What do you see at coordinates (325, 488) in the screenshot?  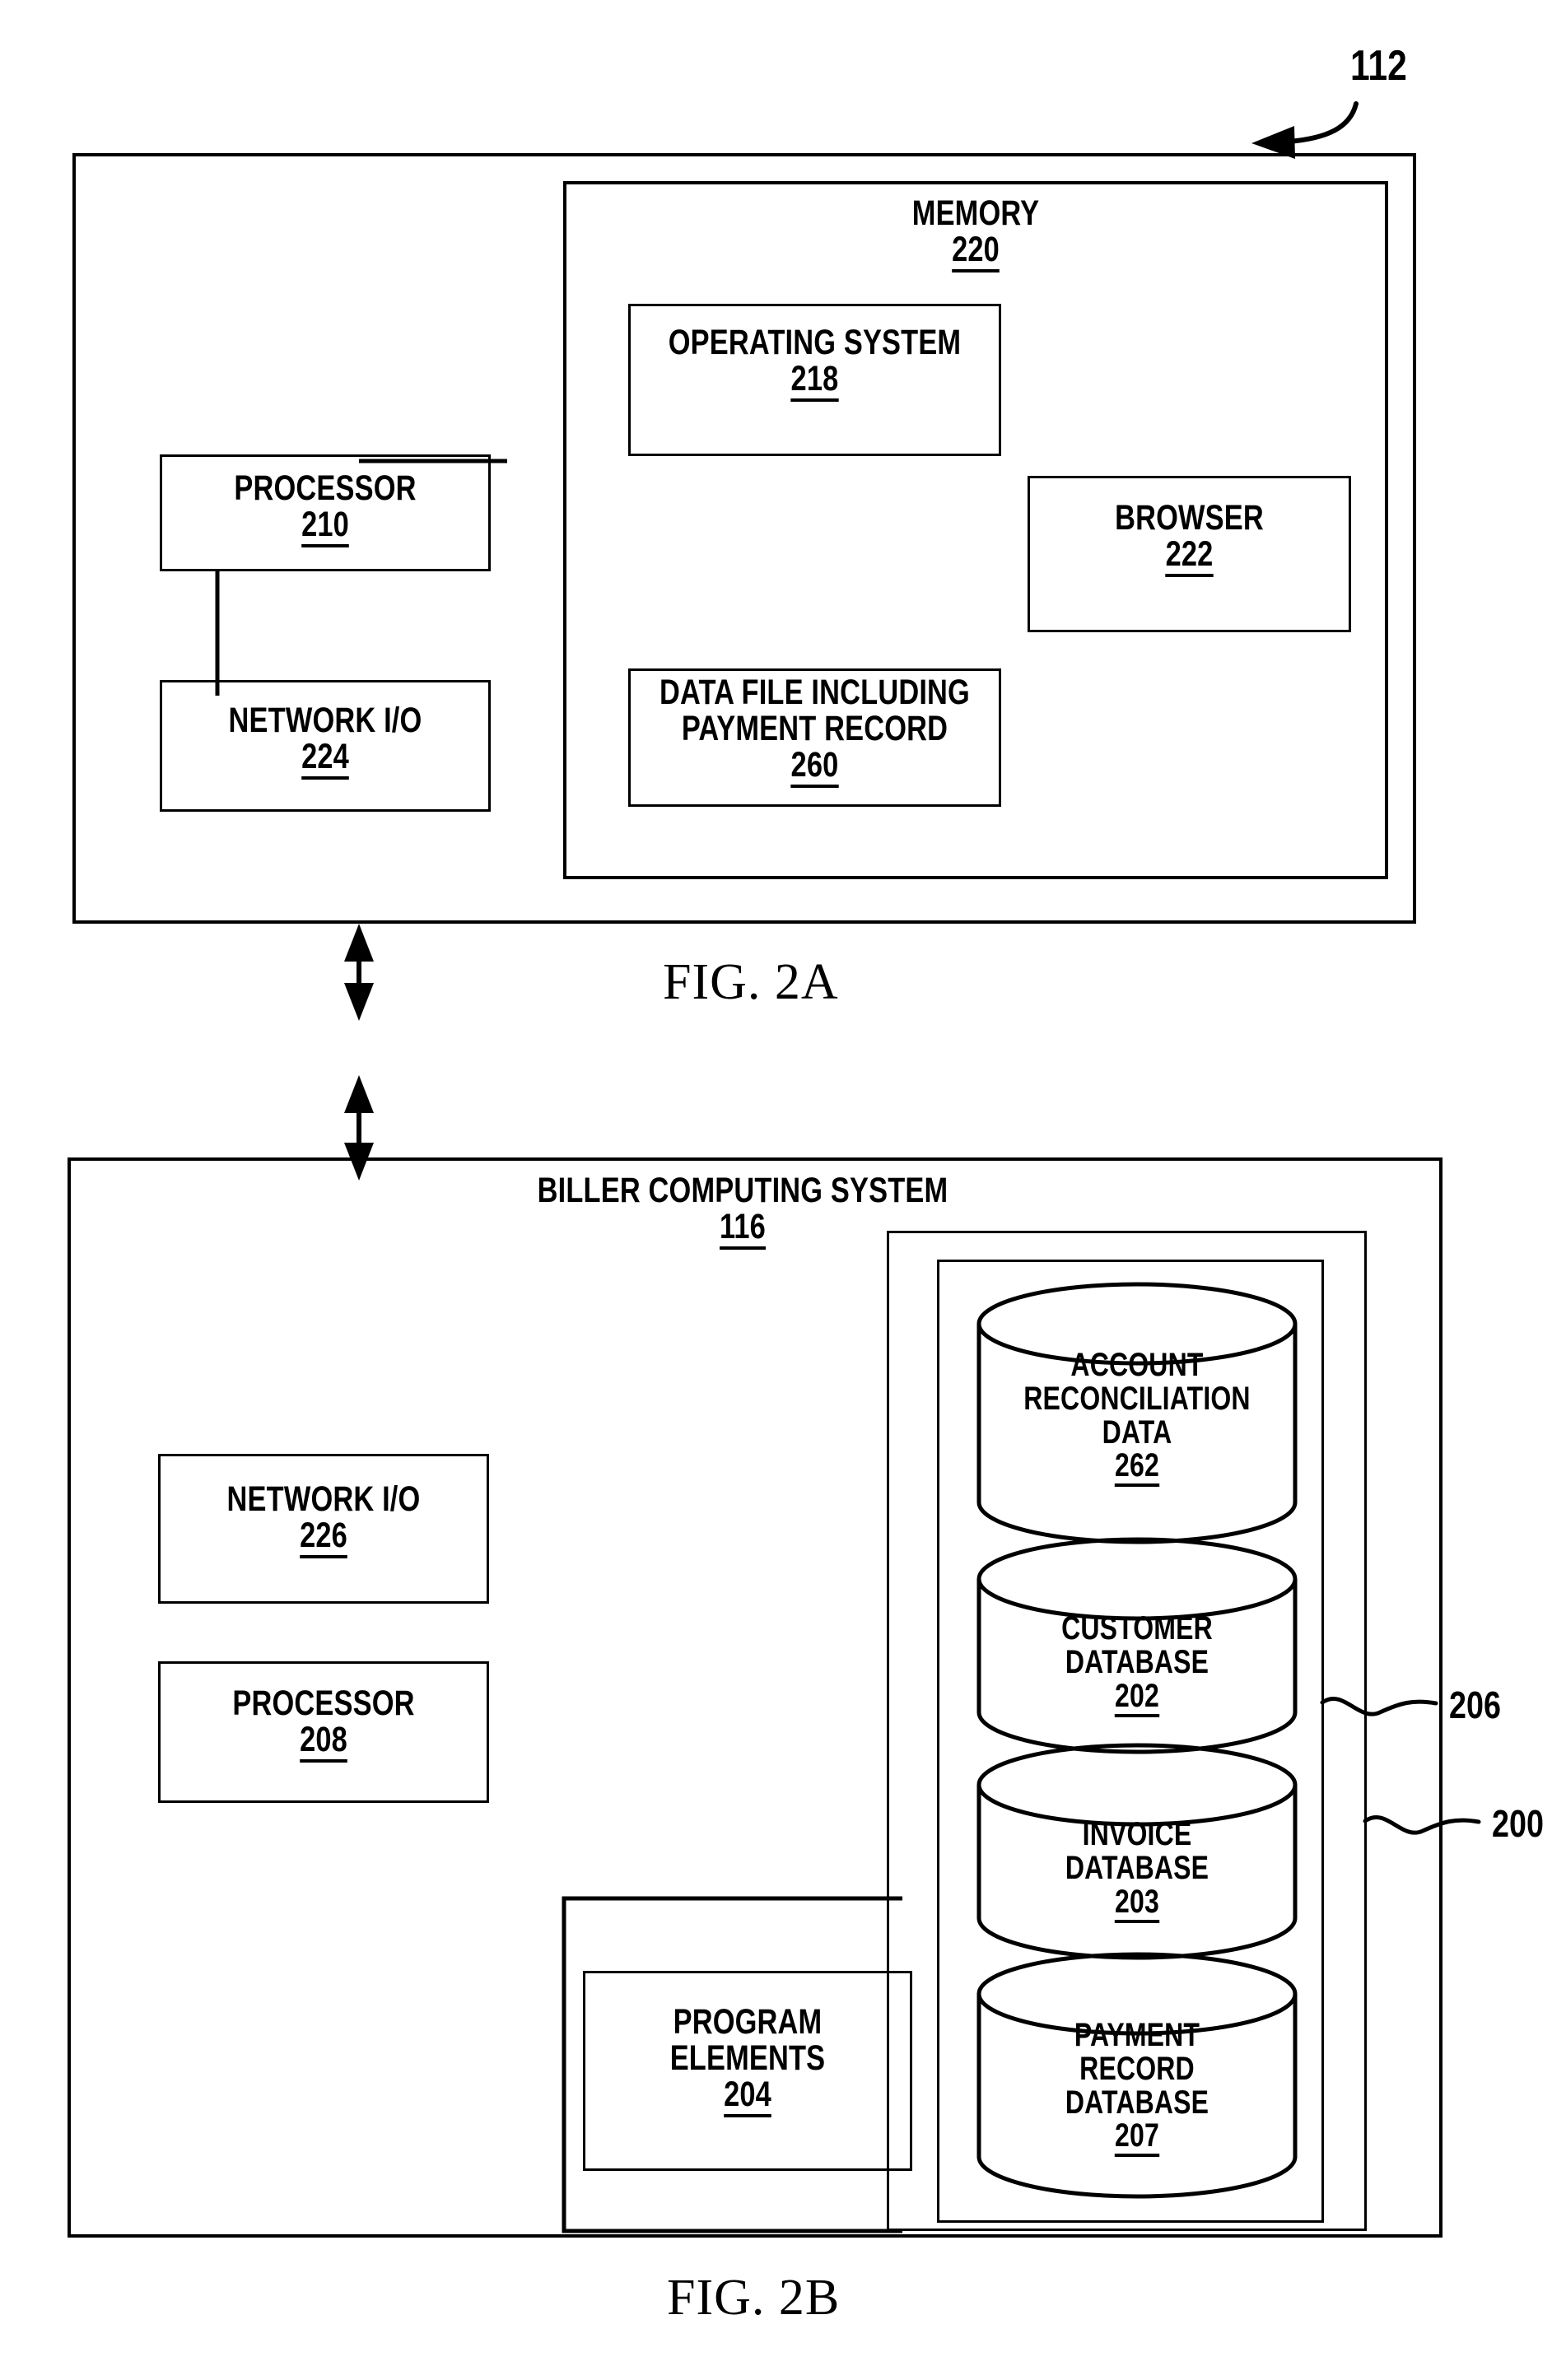 I see `processor-210-label-text: PROCESSOR` at bounding box center [325, 488].